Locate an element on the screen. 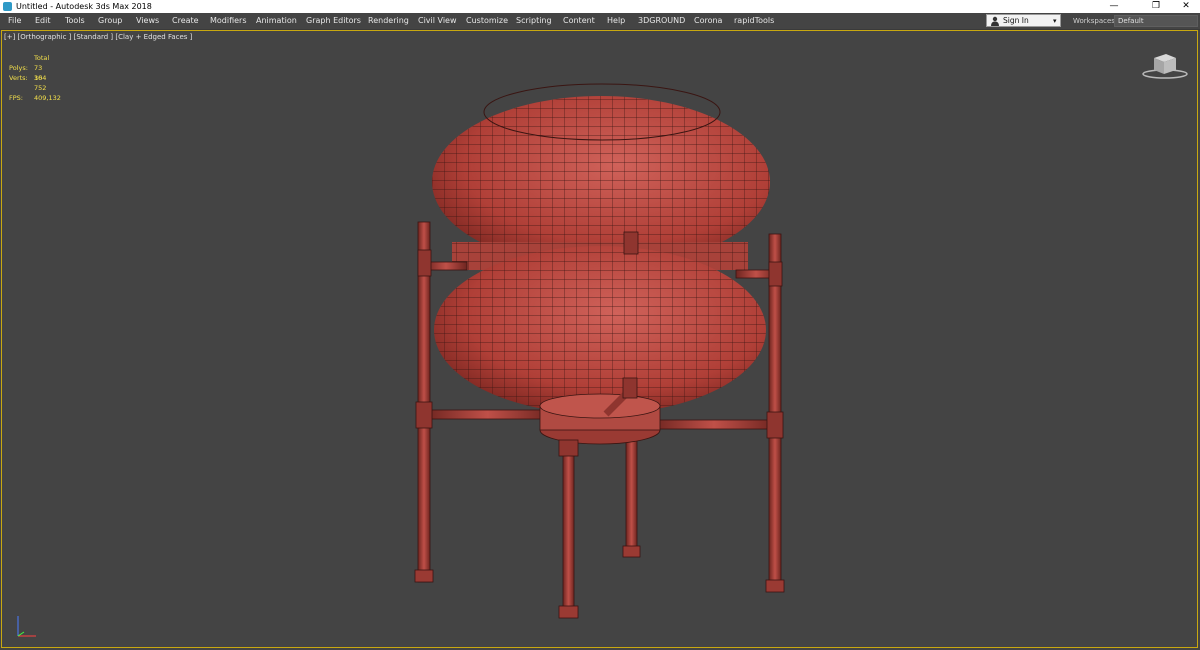  axis-tripod-icon is located at coordinates (26, 626).